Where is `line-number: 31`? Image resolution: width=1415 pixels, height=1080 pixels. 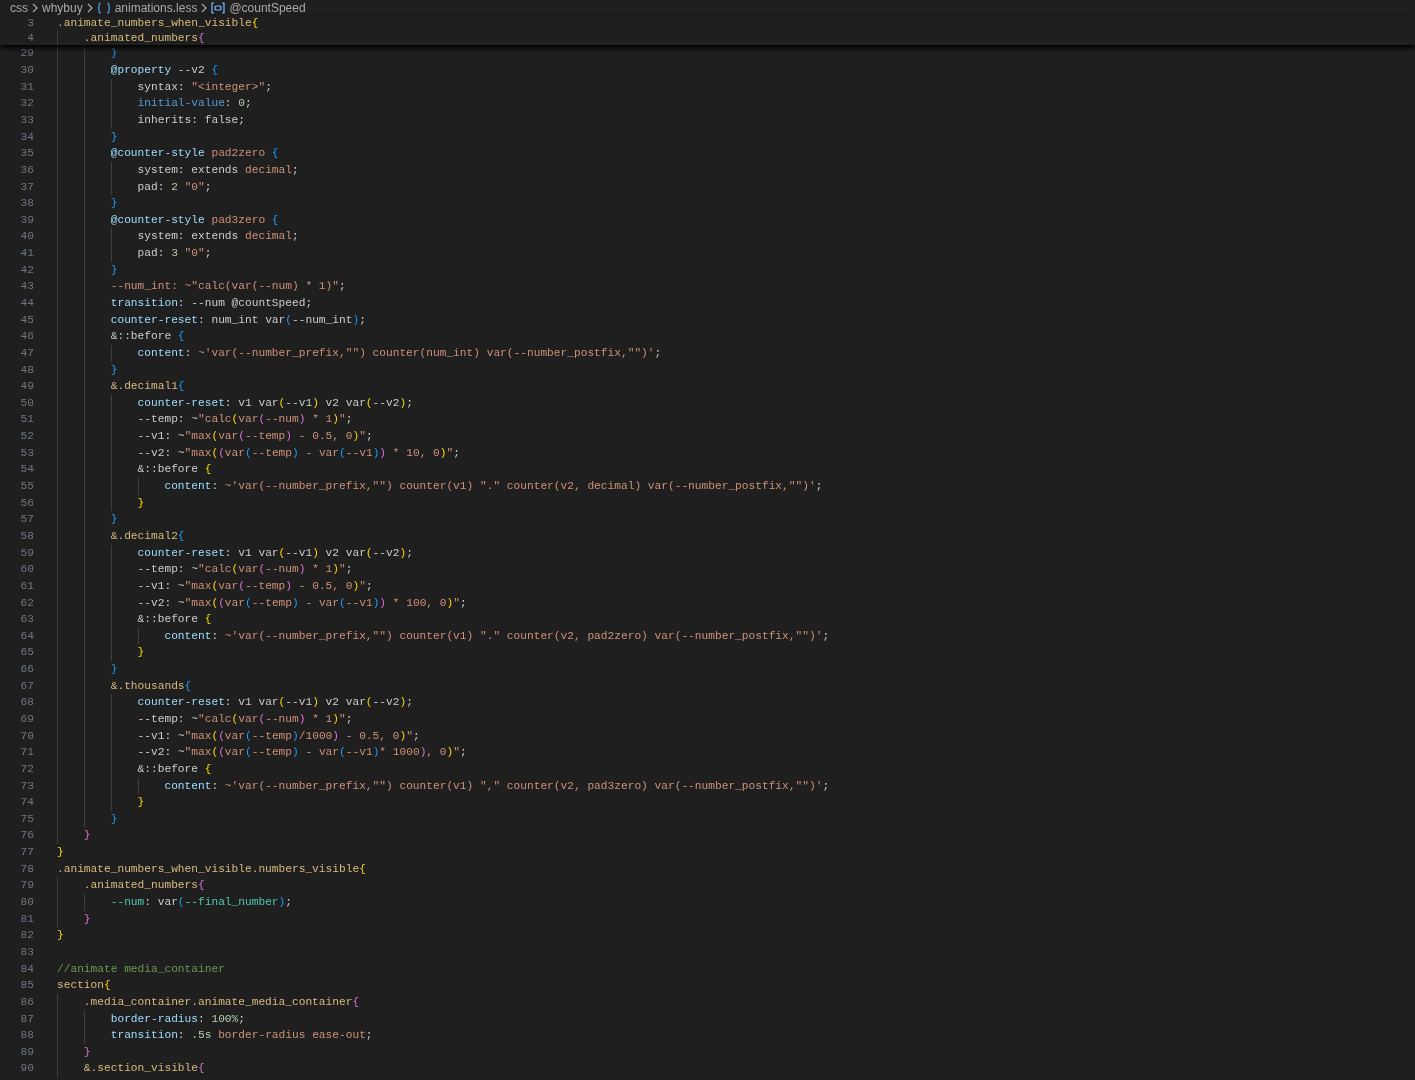
line-number: 31 is located at coordinates (26, 87).